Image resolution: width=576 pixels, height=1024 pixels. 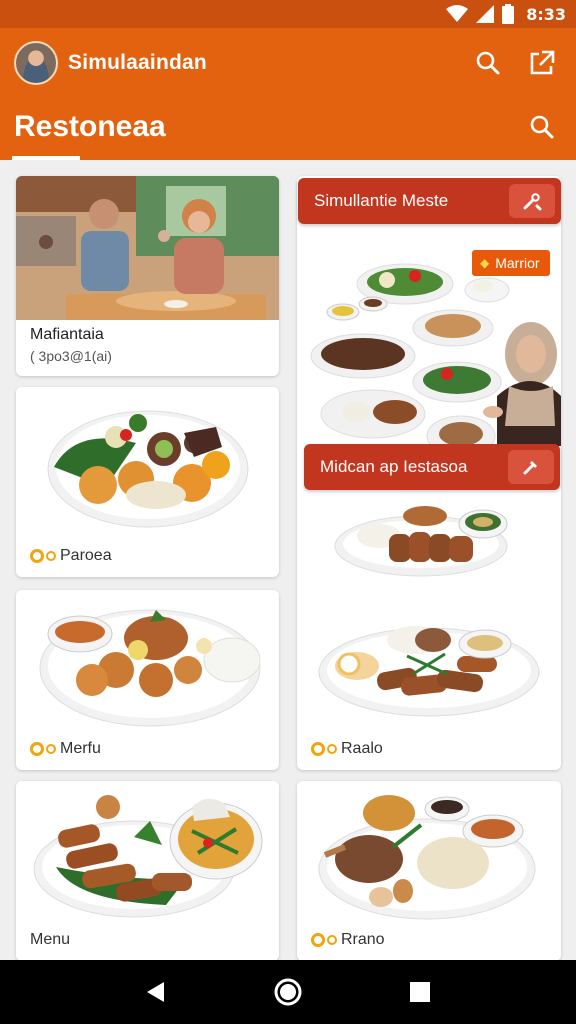 I want to click on back-icon, so click(x=155, y=992).